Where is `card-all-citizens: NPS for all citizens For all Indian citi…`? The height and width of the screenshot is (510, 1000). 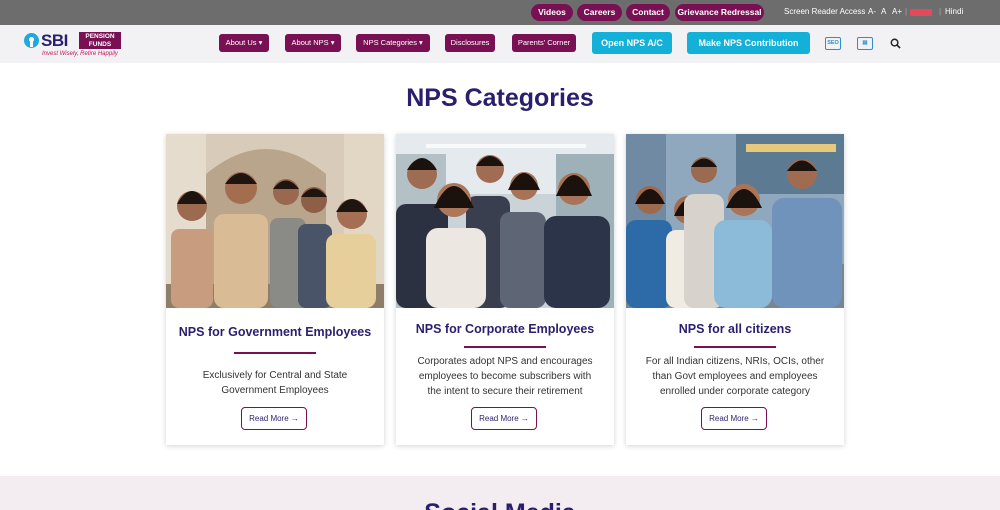
card-all-citizens: NPS for all citizens For all Indian citi… is located at coordinates (735, 289).